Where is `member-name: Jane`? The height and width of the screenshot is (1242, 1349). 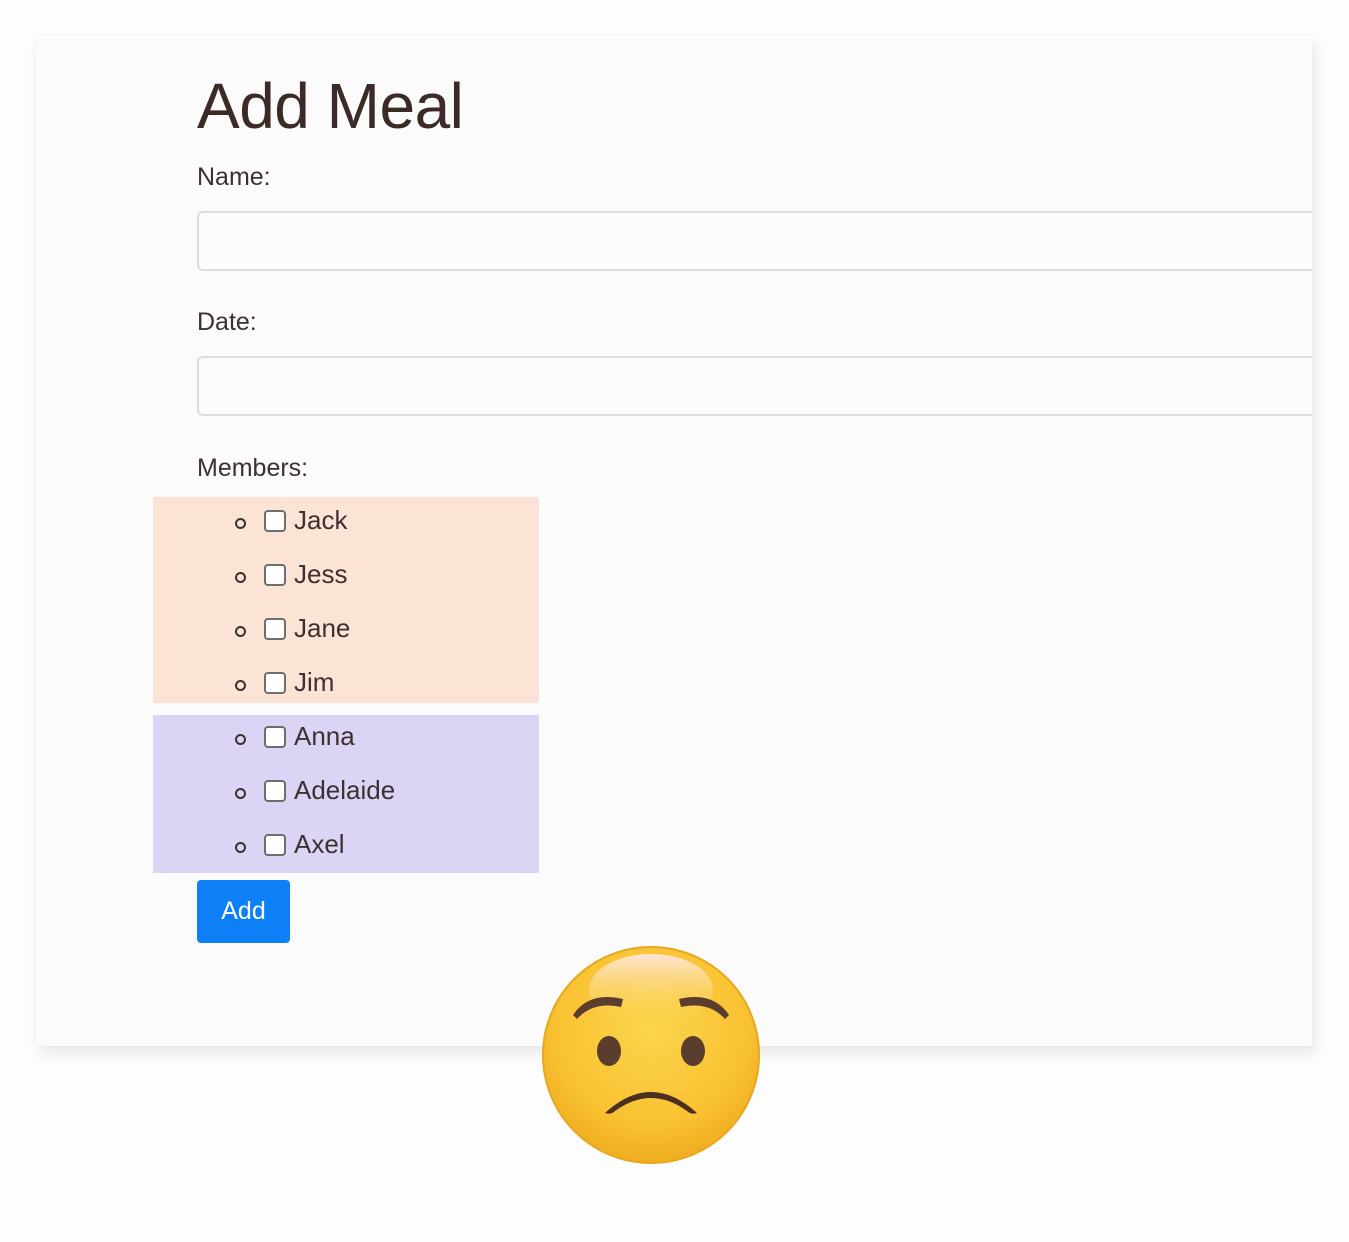
member-name: Jane is located at coordinates (322, 628).